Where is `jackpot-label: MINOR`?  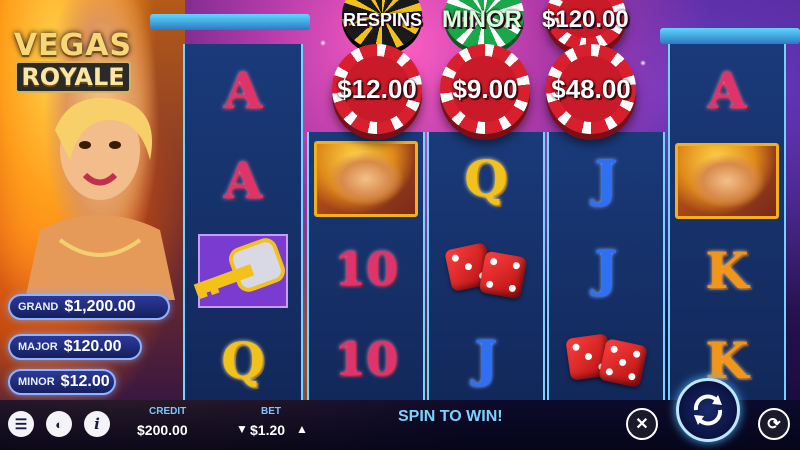 jackpot-label: MINOR is located at coordinates (36, 382).